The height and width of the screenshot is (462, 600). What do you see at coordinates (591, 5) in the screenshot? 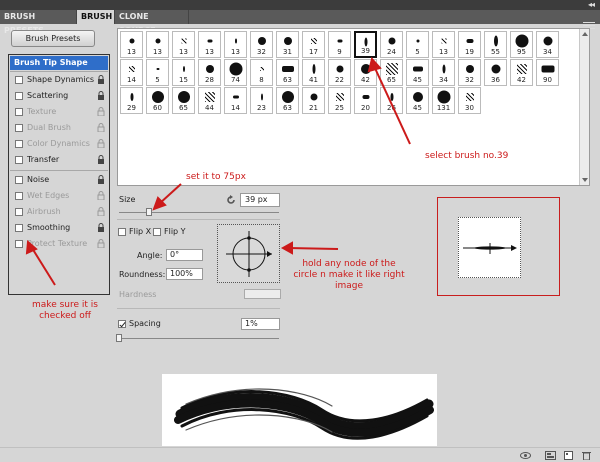
I see `collapse-panel-icon: ◂◂` at bounding box center [591, 5].